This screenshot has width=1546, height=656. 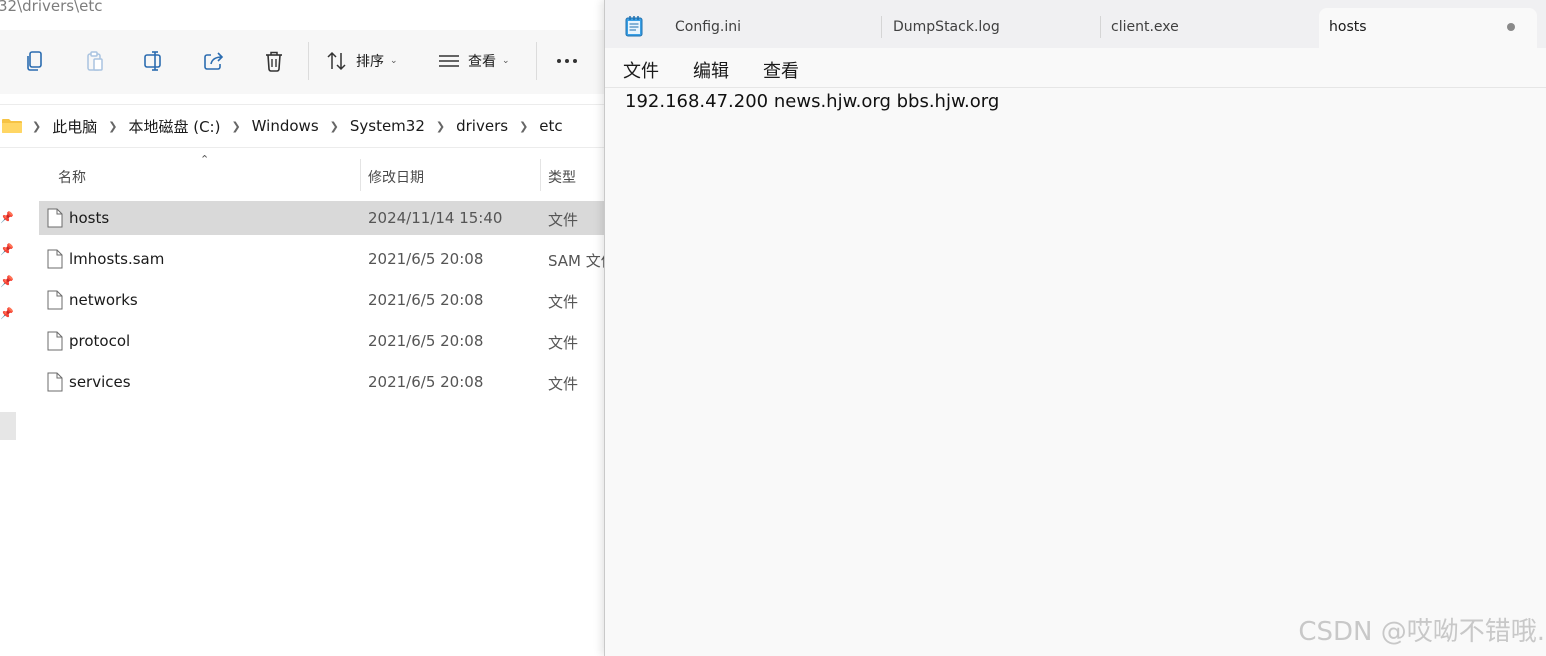 I want to click on menu-bar: 文件 编辑 查看, so click(x=1075, y=68).